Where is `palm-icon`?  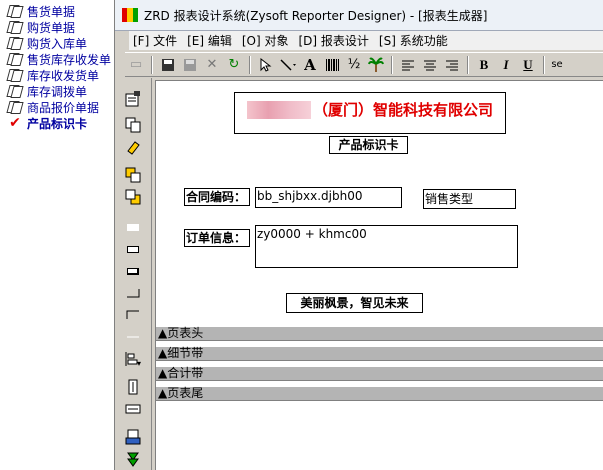
palm-icon is located at coordinates (376, 65).